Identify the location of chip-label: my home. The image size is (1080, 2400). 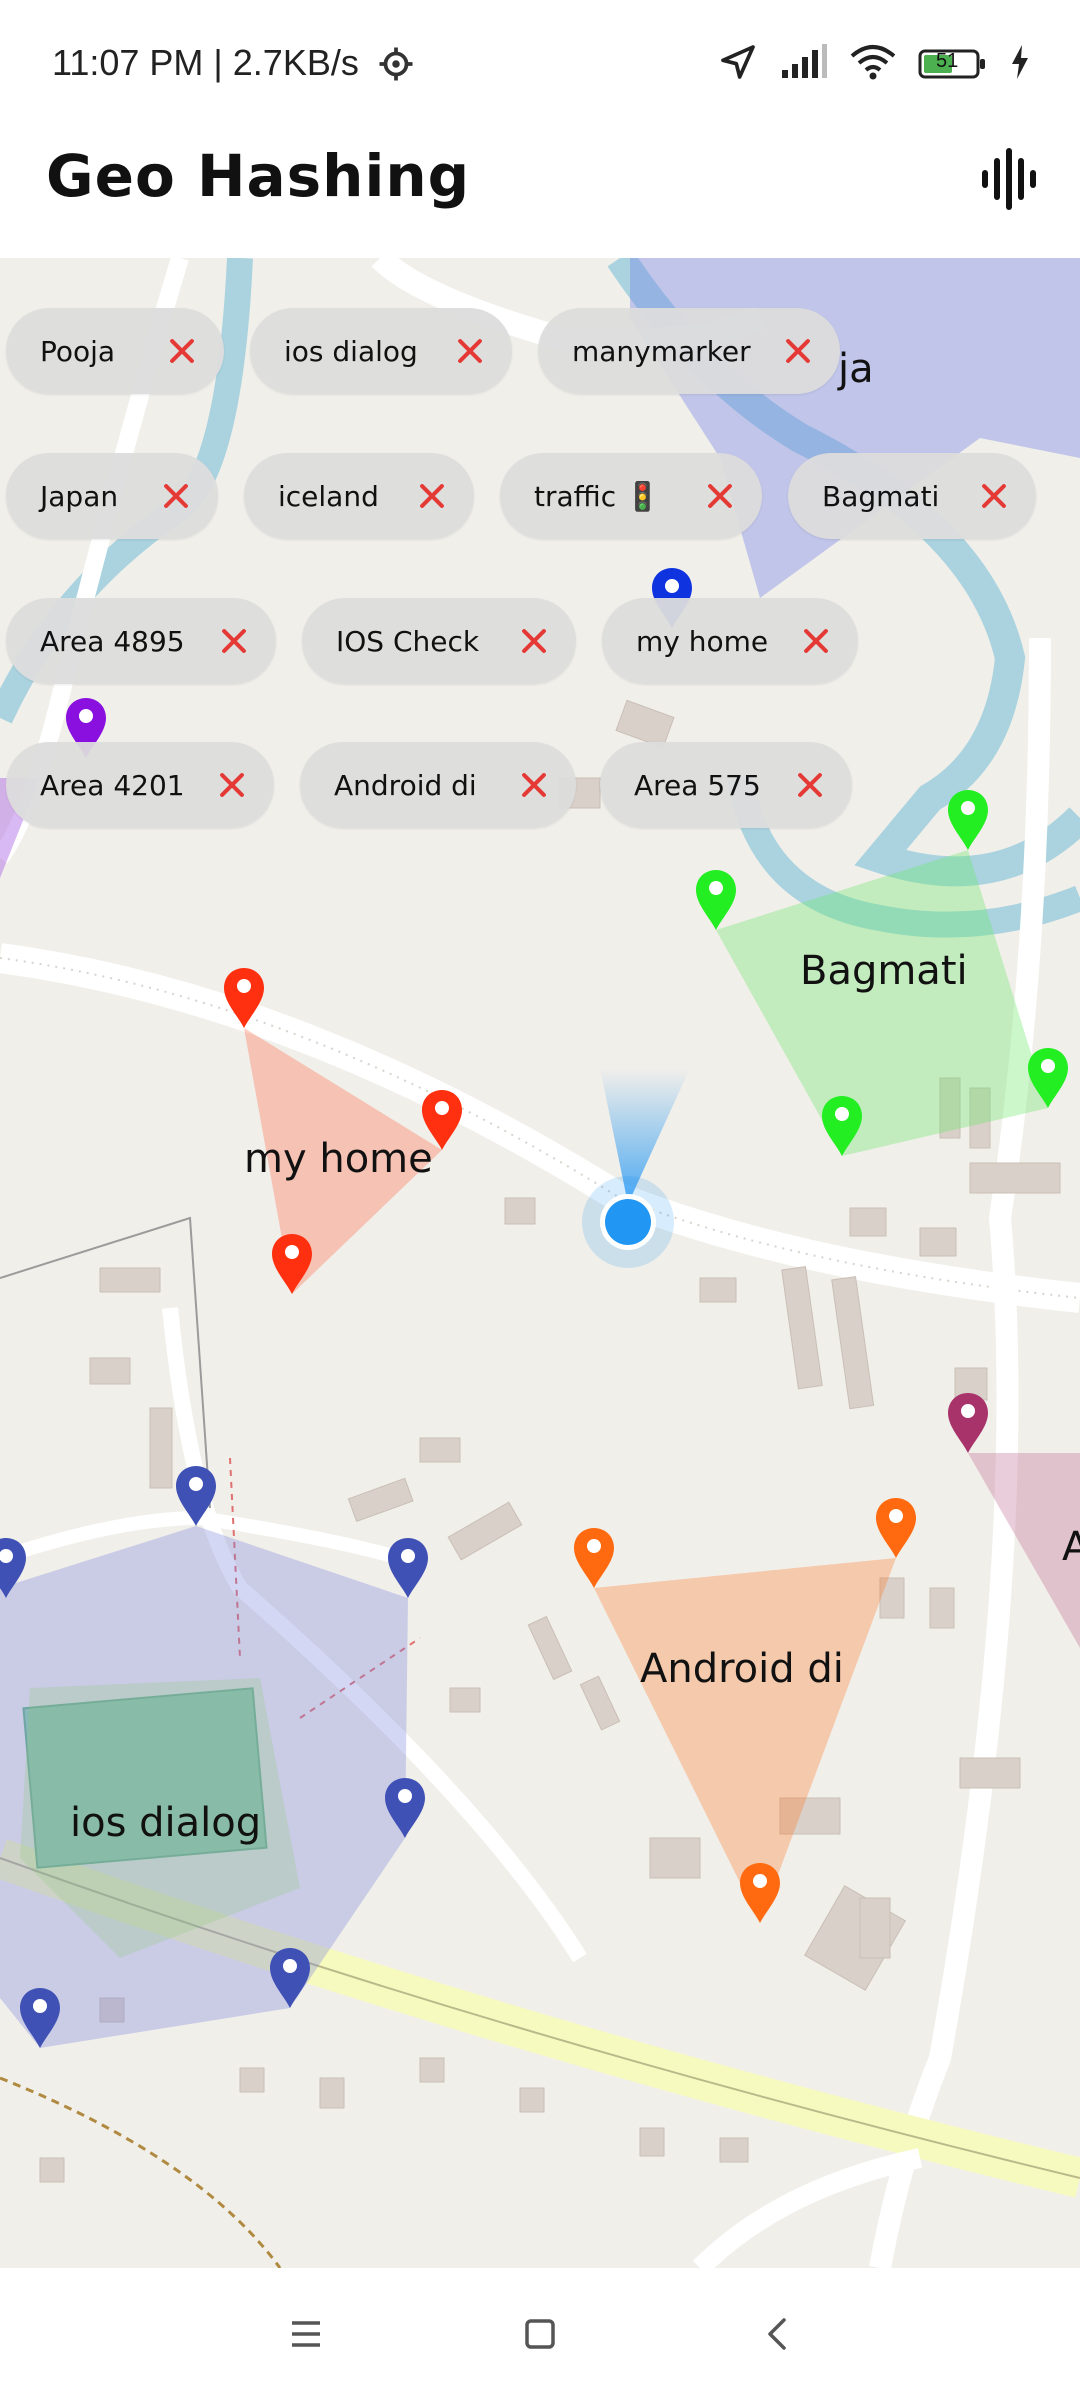
(702, 641).